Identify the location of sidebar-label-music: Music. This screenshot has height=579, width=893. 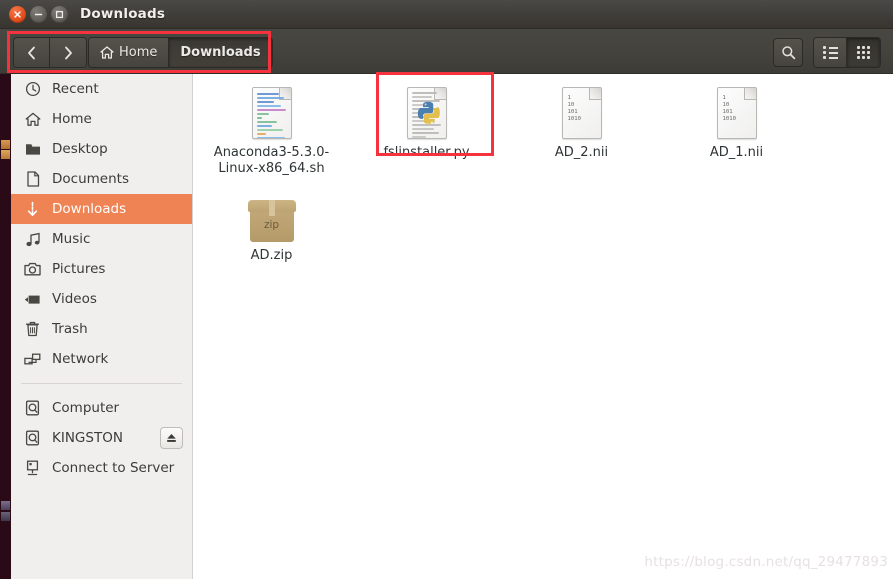
(71, 239).